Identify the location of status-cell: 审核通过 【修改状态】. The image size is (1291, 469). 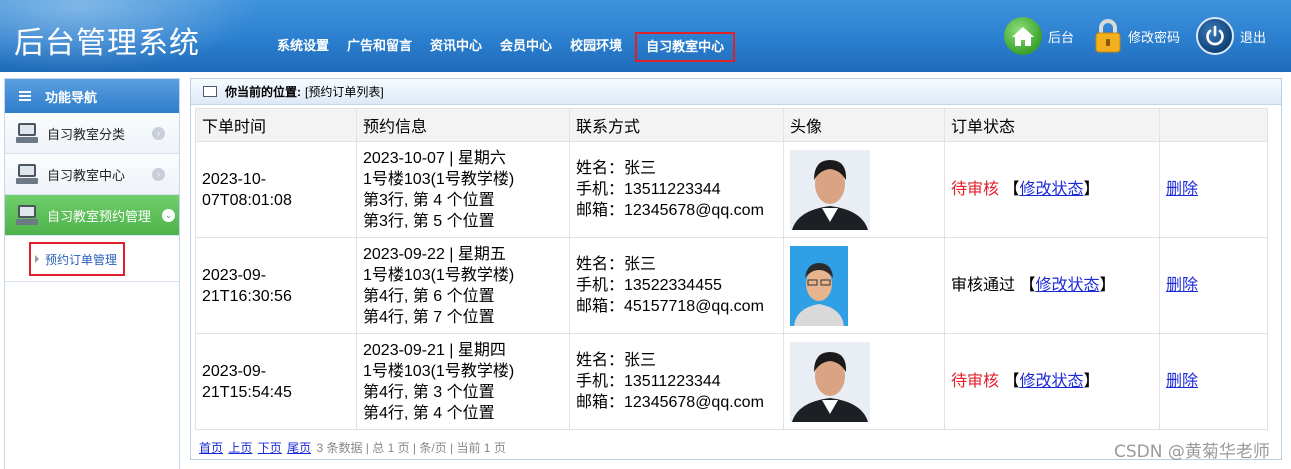
(1052, 285).